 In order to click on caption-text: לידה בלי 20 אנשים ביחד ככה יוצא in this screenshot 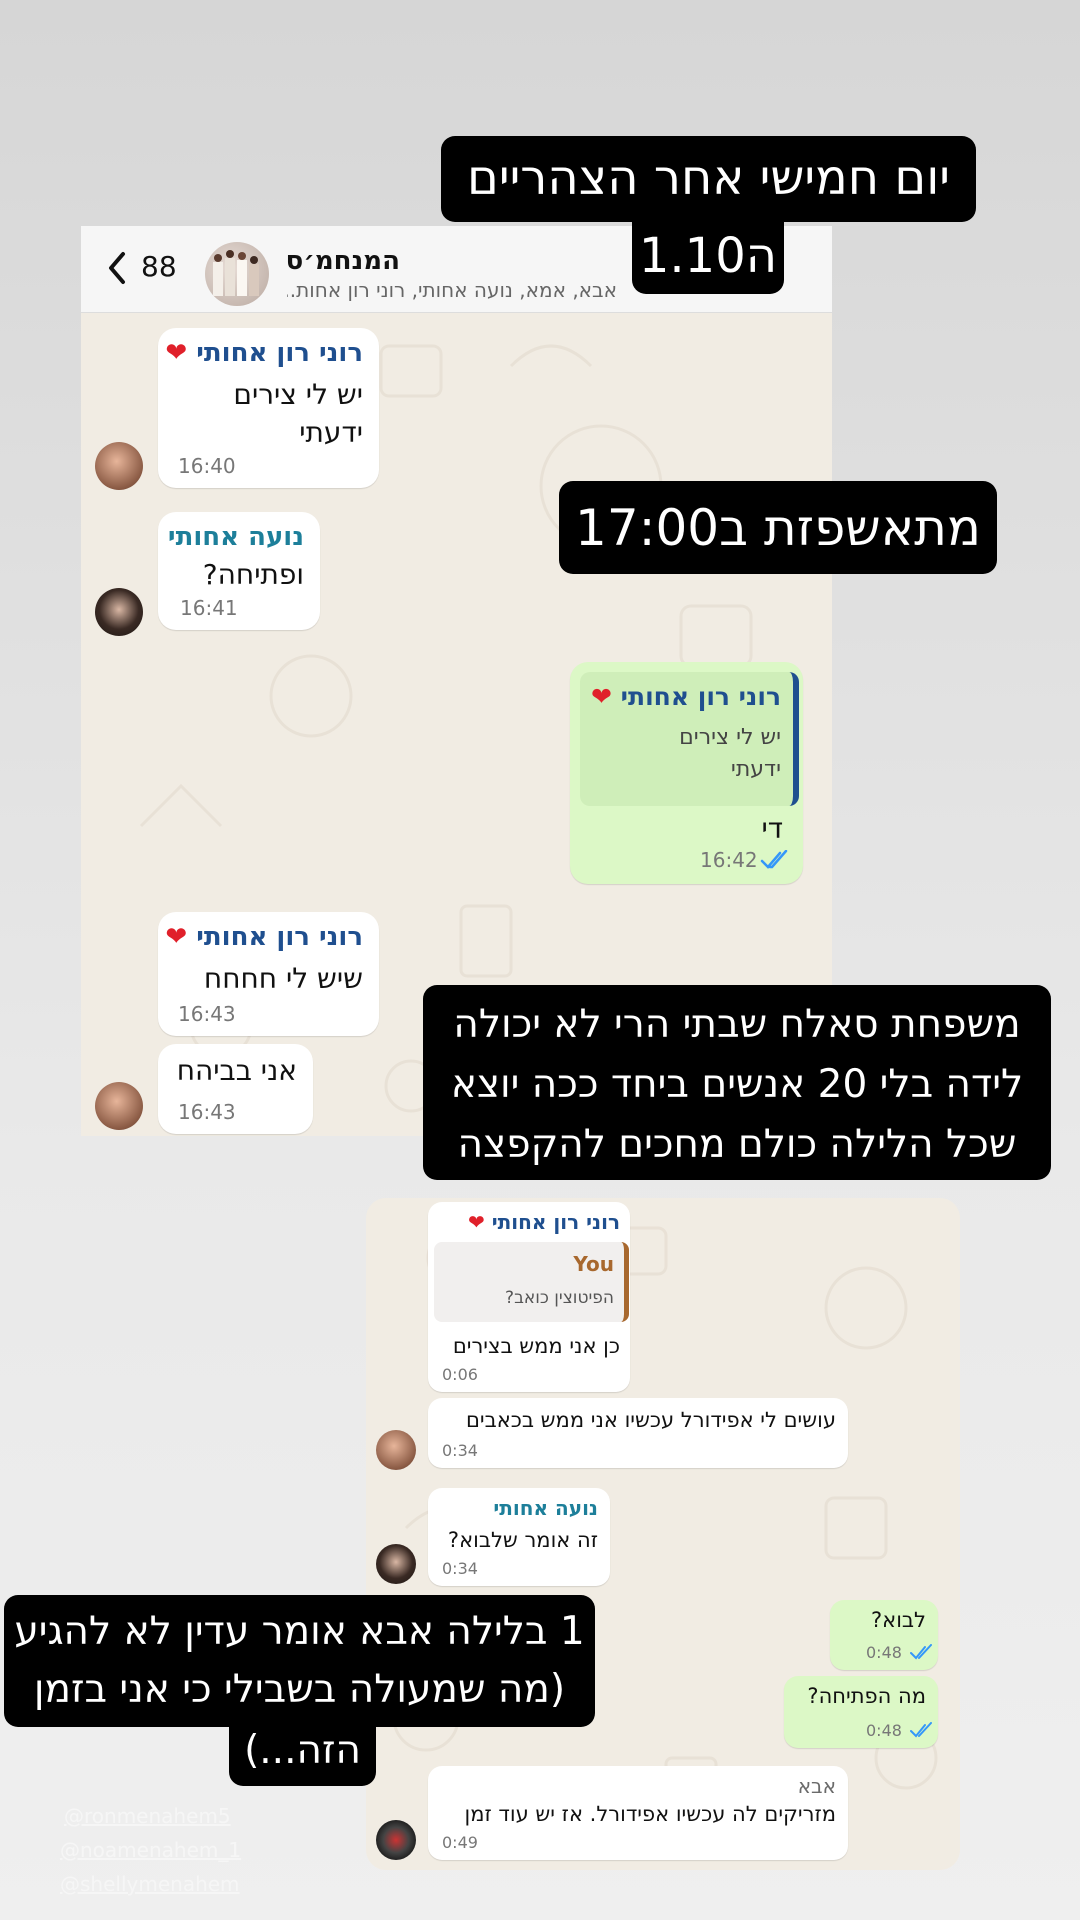, I will do `click(737, 1084)`.